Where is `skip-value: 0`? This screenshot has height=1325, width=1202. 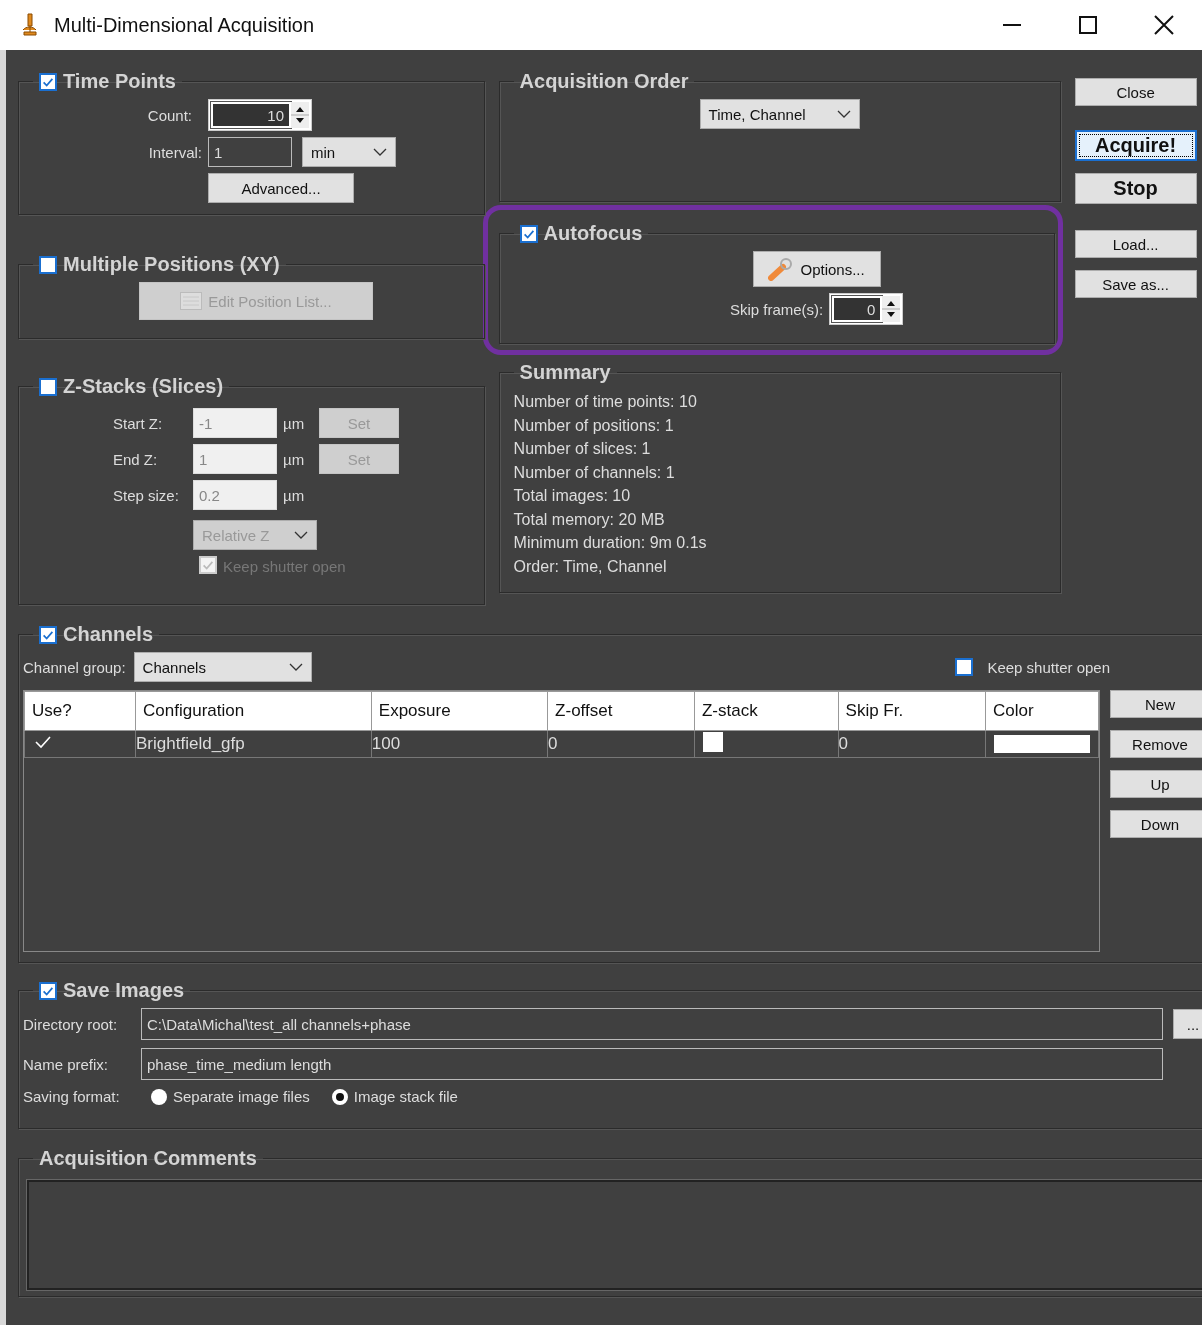 skip-value: 0 is located at coordinates (857, 309).